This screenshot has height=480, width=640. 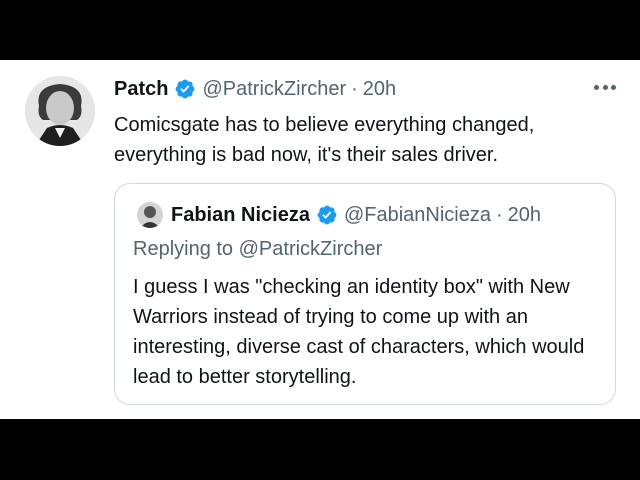 What do you see at coordinates (150, 215) in the screenshot?
I see `quoted-author-avatar` at bounding box center [150, 215].